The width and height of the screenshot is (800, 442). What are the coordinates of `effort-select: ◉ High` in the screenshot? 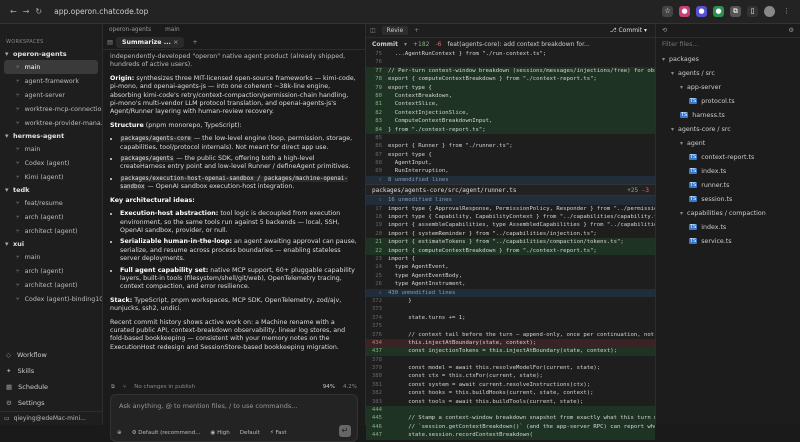 It's located at (220, 433).